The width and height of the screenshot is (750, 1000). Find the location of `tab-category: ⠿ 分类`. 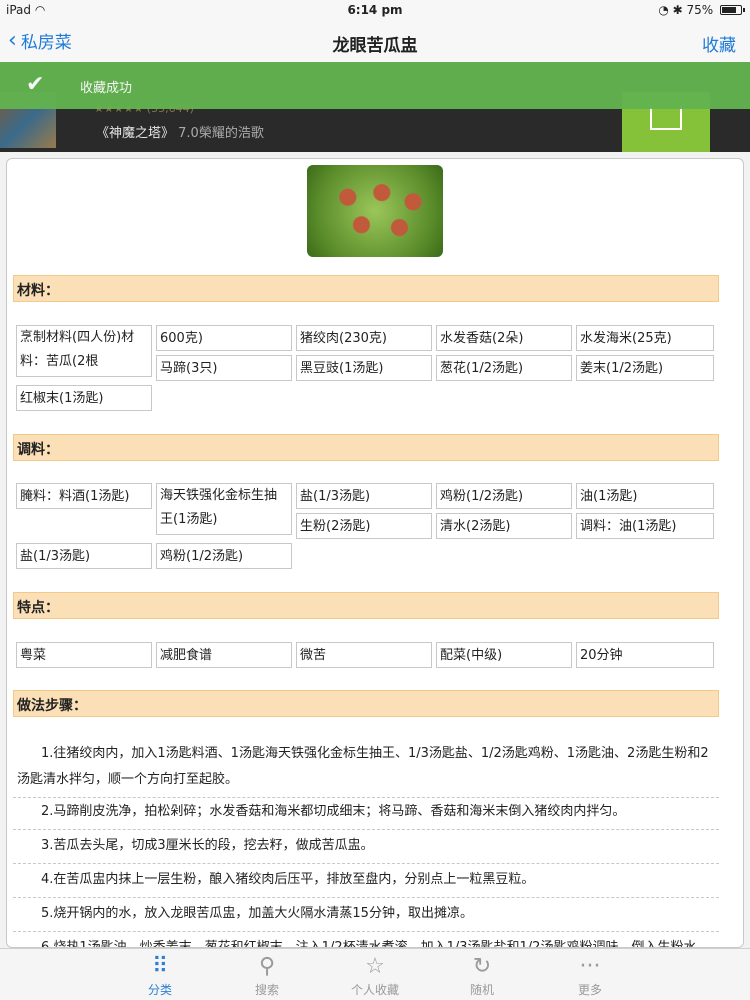

tab-category: ⠿ 分类 is located at coordinates (160, 975).